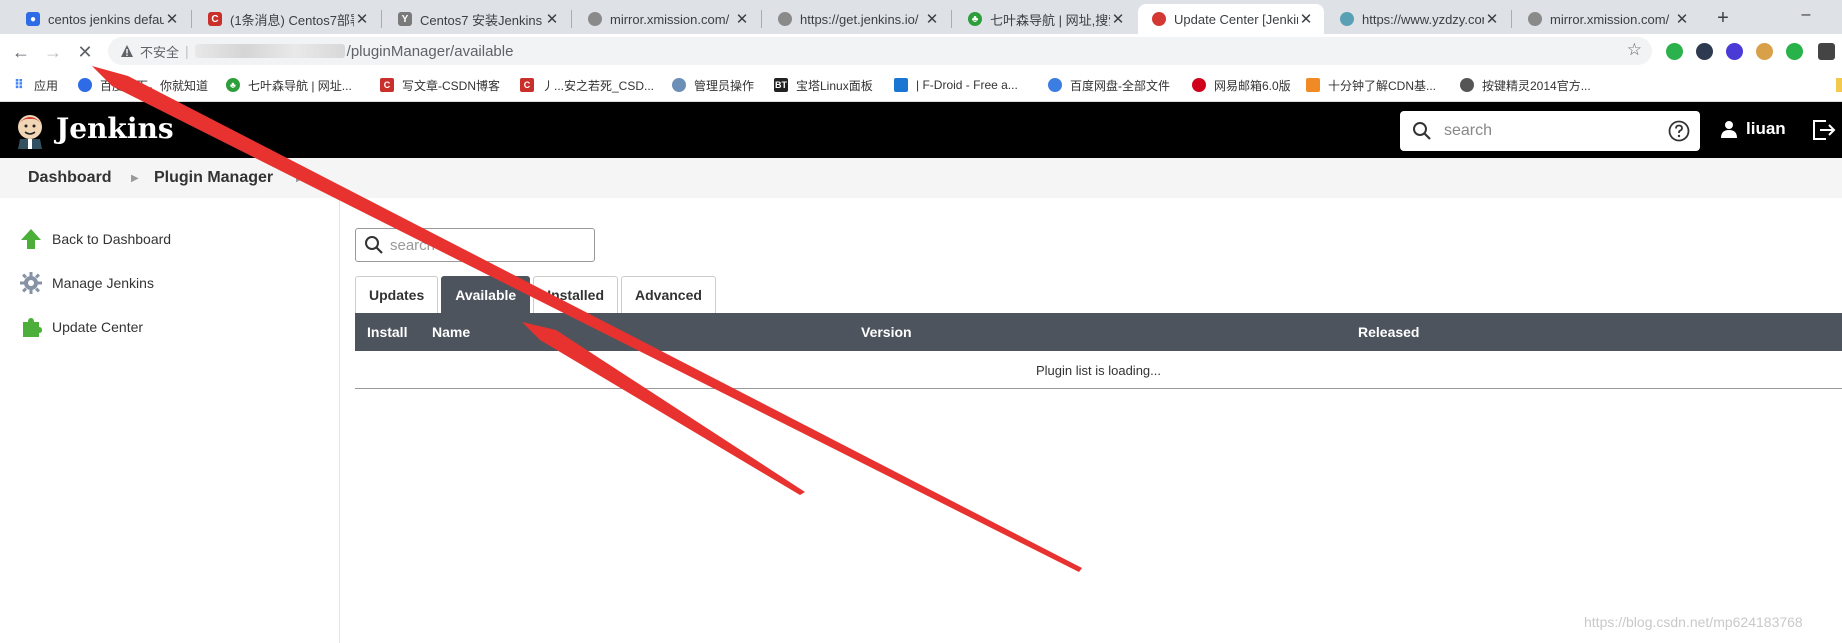 This screenshot has height=643, width=1842. I want to click on jenkins-logo-icon, so click(30, 131).